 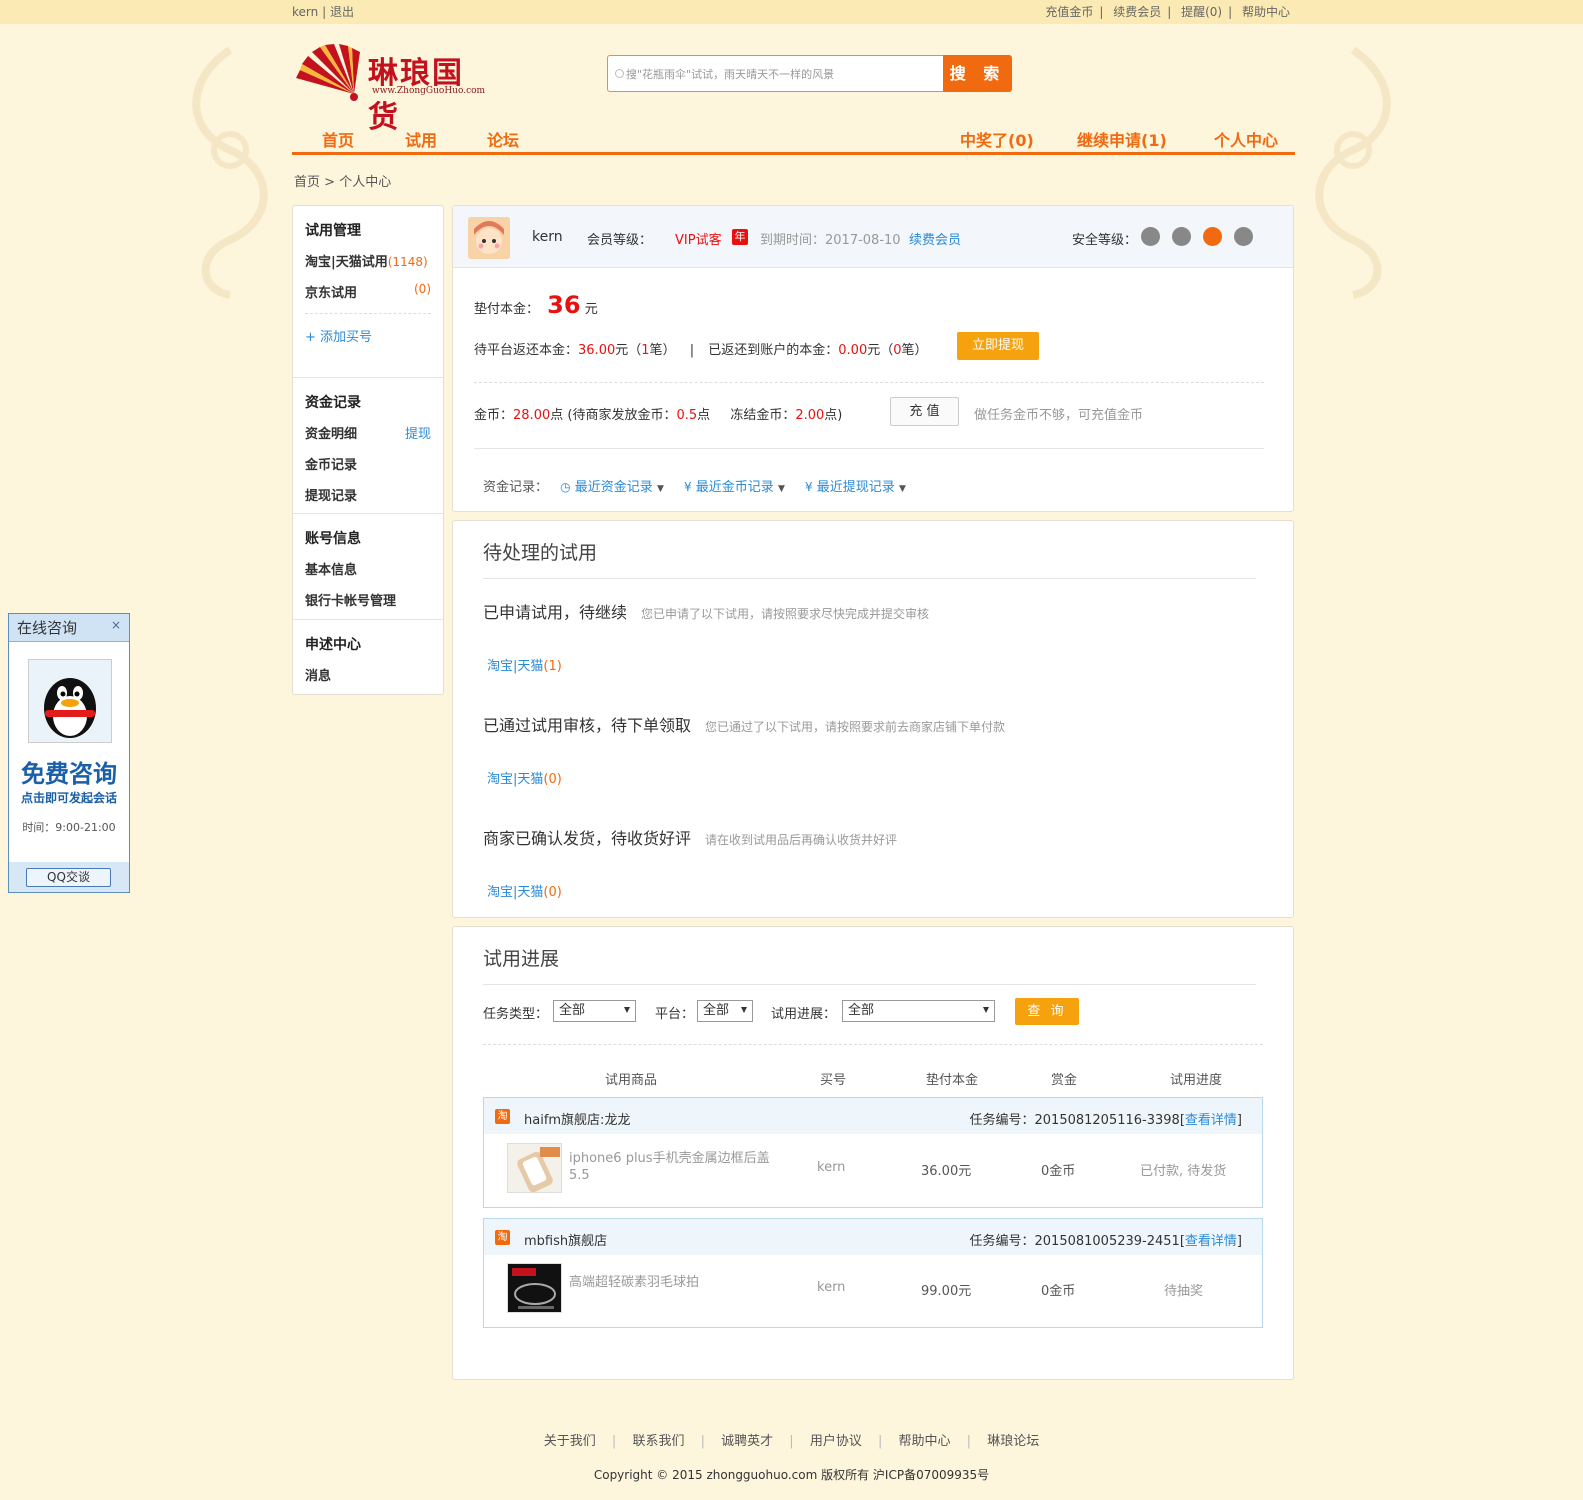 I want to click on add-buyer-account-link: + 添加买号, so click(x=368, y=329).